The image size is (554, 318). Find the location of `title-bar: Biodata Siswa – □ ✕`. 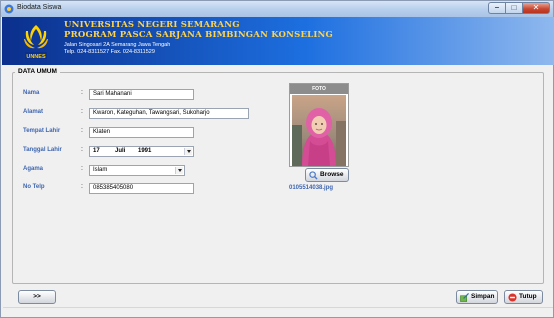

title-bar: Biodata Siswa – □ ✕ is located at coordinates (277, 9).